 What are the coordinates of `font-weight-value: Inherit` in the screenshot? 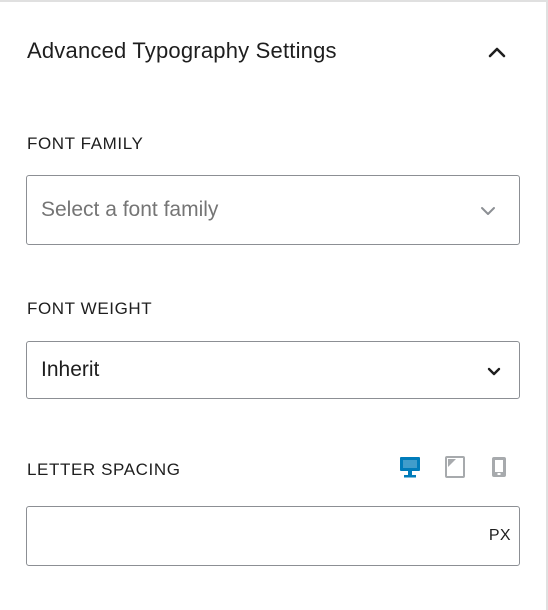 It's located at (70, 369).